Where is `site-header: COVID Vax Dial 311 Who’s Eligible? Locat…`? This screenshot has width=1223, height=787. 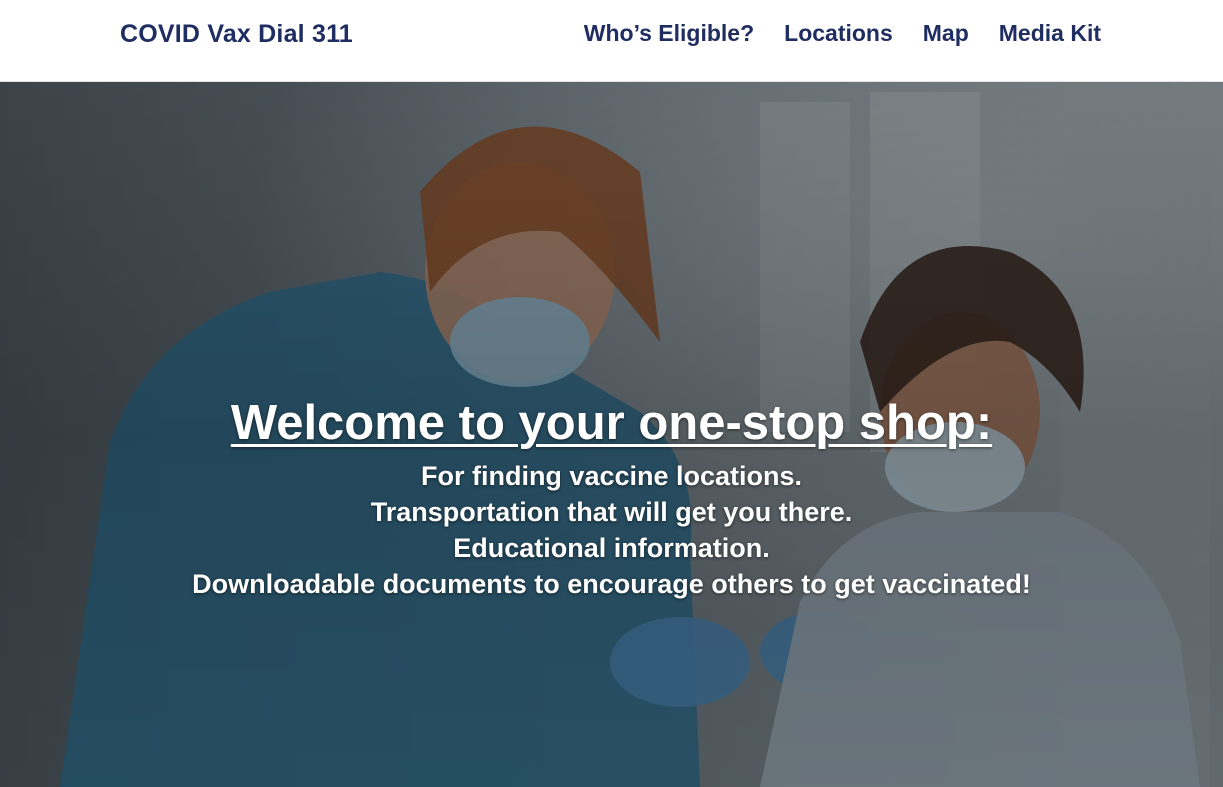 site-header: COVID Vax Dial 311 Who’s Eligible? Locat… is located at coordinates (611, 41).